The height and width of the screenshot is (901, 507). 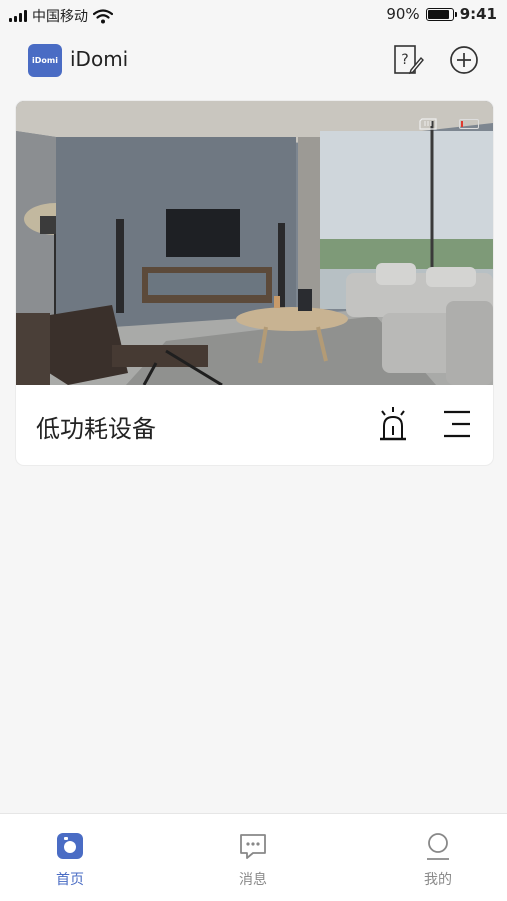 I want to click on message-icon, so click(x=253, y=846).